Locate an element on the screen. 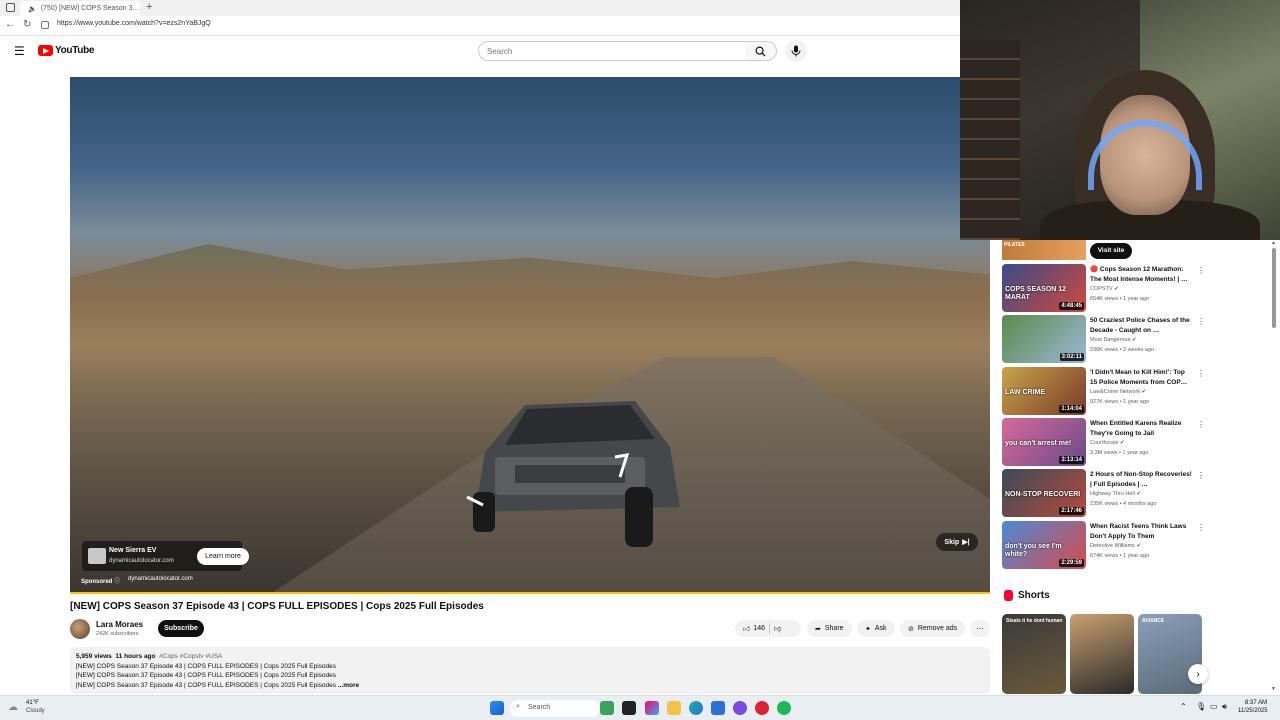  recommendation-channel: Detective Williams ✔︎ is located at coordinates (1115, 546).